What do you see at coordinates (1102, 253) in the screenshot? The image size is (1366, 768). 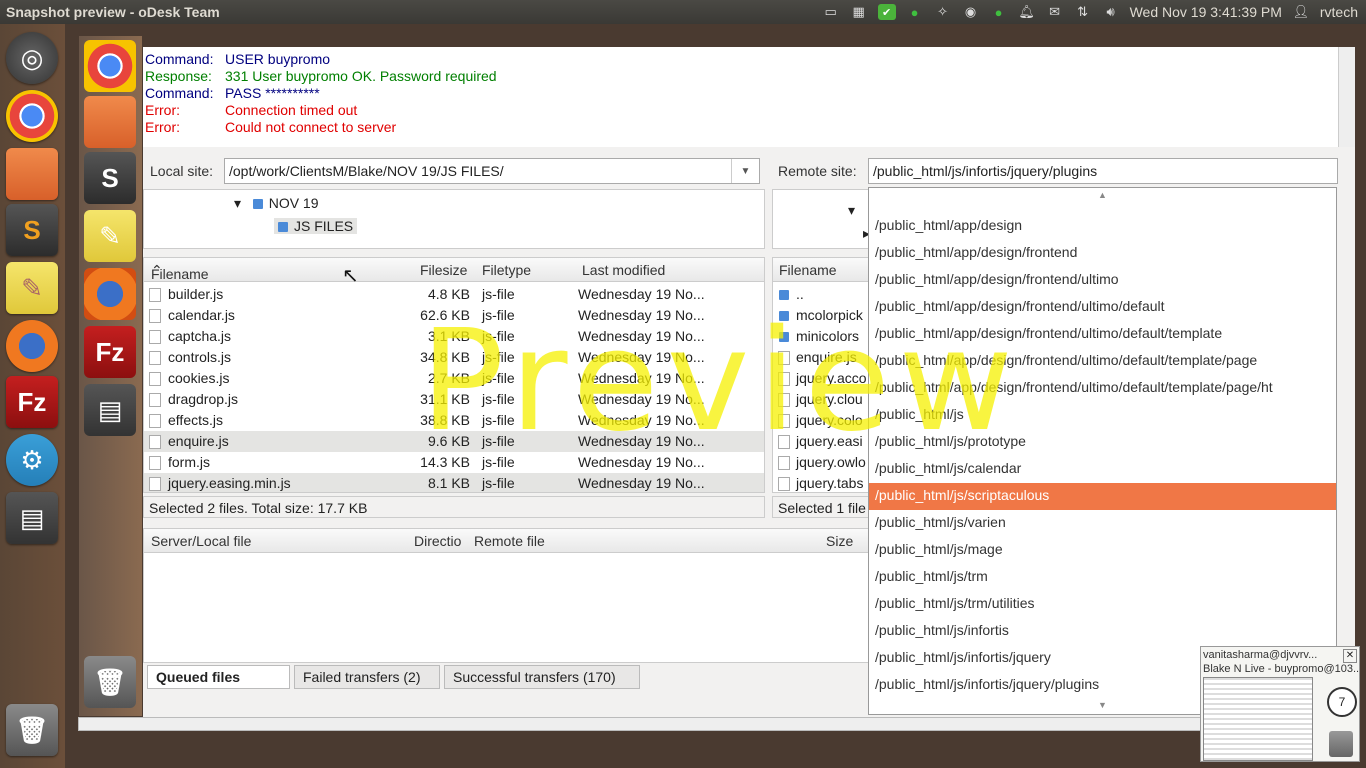 I see `dropdown-item: /public_html/app/design/frontend` at bounding box center [1102, 253].